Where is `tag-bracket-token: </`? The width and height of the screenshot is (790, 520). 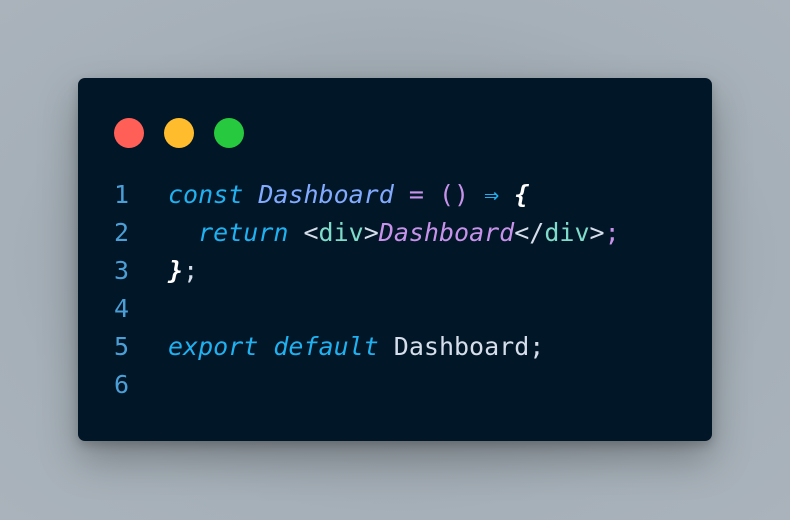
tag-bracket-token: </ is located at coordinates (529, 232).